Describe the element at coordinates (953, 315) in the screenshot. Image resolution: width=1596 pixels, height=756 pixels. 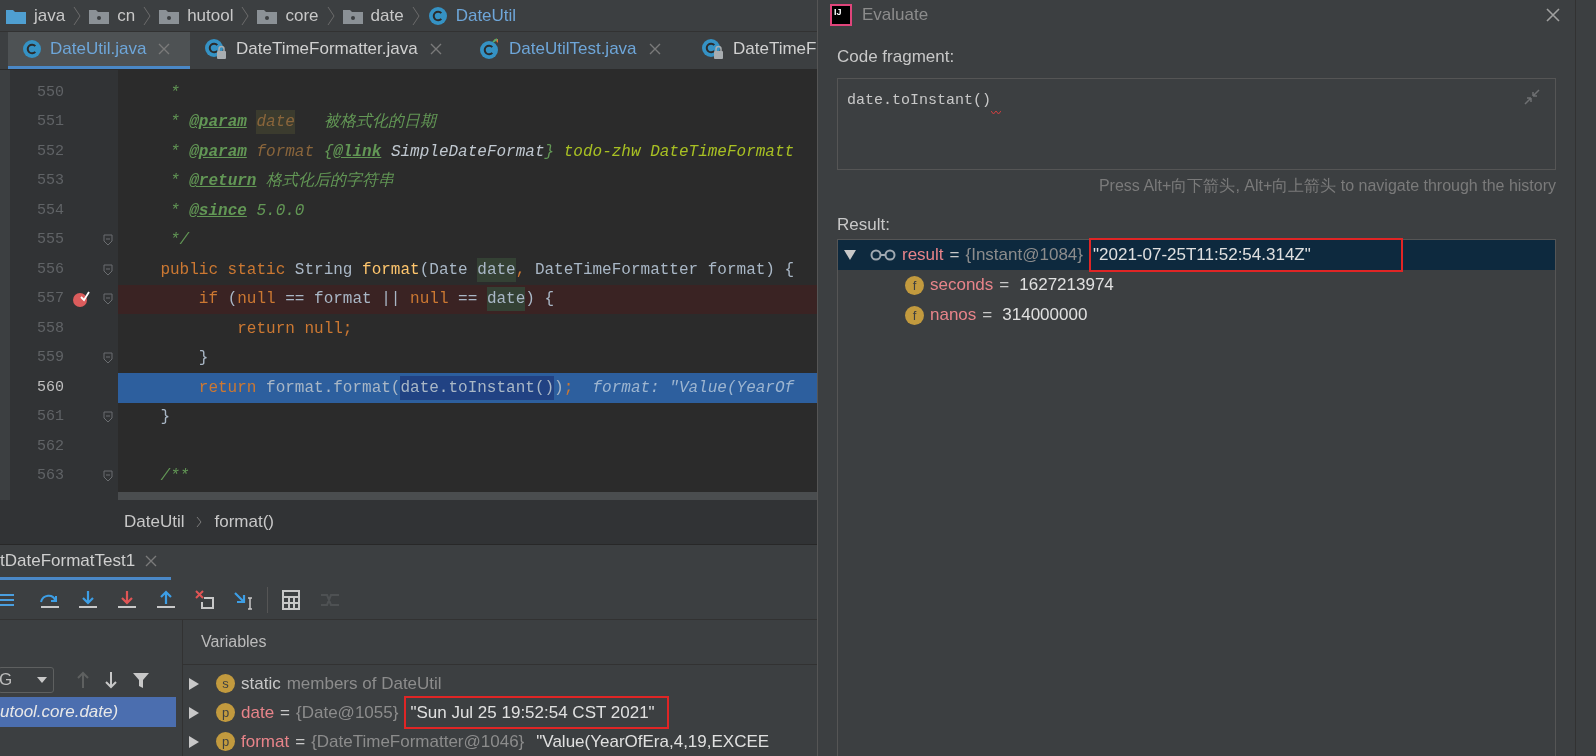
I see `variable-name: nanos` at that location.